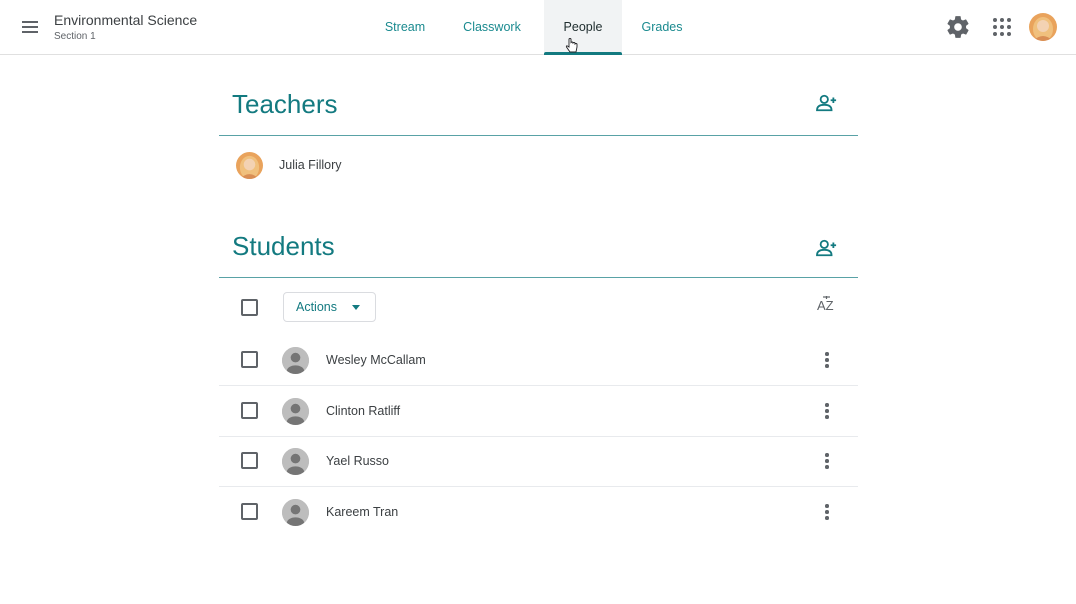 Image resolution: width=1076 pixels, height=604 pixels. Describe the element at coordinates (285, 104) in the screenshot. I see `teachers-heading: Teachers` at that location.